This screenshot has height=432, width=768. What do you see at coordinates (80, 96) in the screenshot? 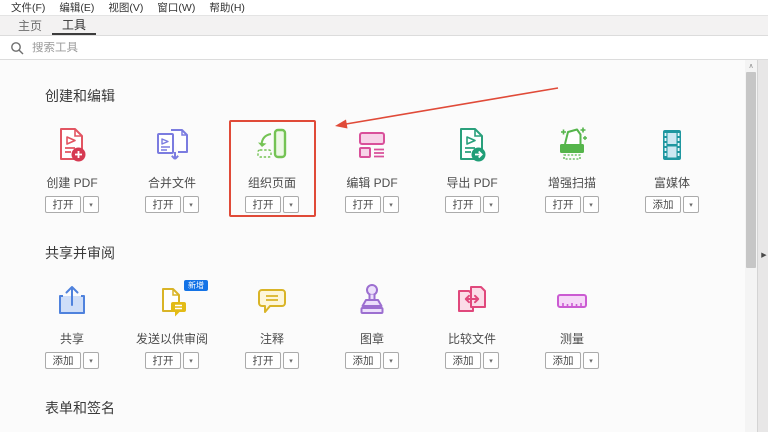
I see `section-title-create-edit: 创建和编辑` at bounding box center [80, 96].